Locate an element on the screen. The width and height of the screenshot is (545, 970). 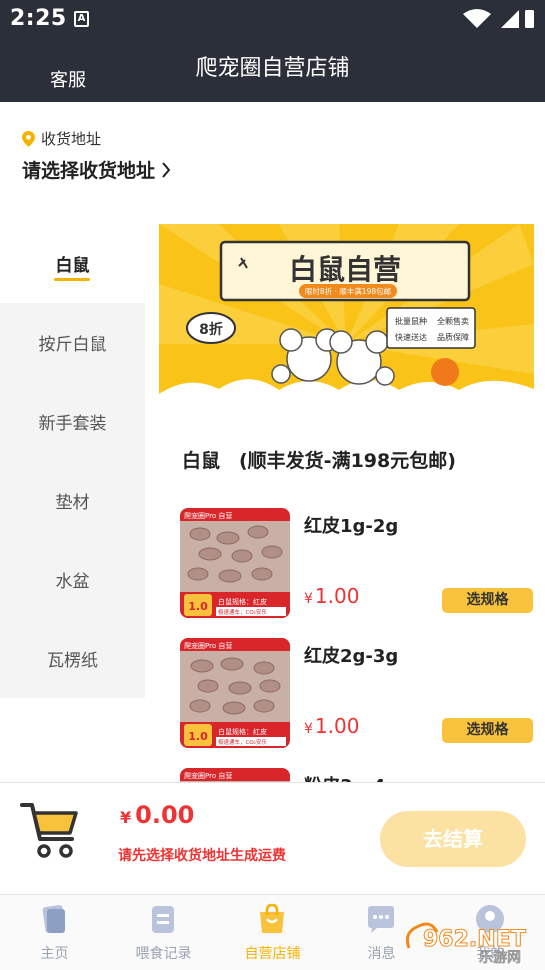
address-label-row: 收货地址 is located at coordinates (61, 138).